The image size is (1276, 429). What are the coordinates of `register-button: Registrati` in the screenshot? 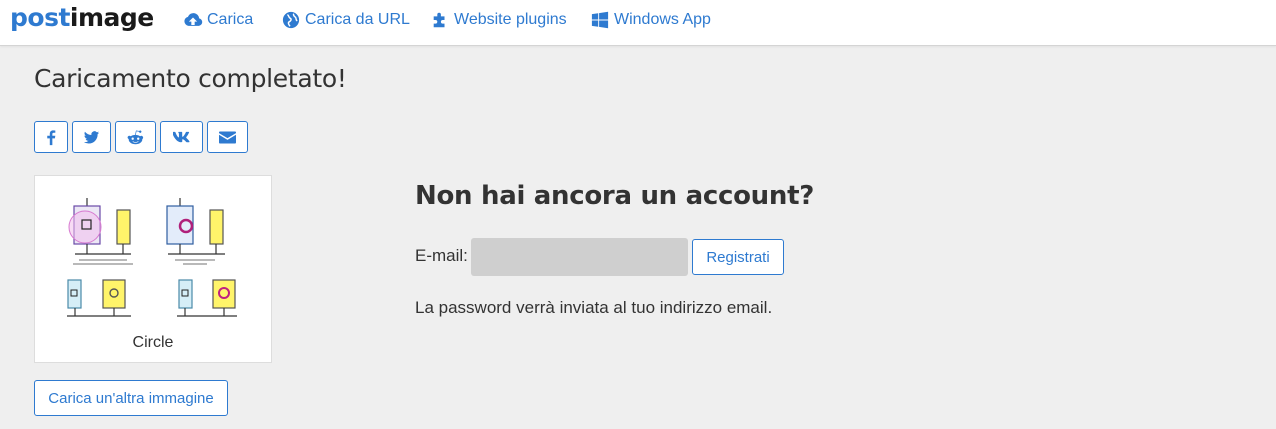 It's located at (738, 257).